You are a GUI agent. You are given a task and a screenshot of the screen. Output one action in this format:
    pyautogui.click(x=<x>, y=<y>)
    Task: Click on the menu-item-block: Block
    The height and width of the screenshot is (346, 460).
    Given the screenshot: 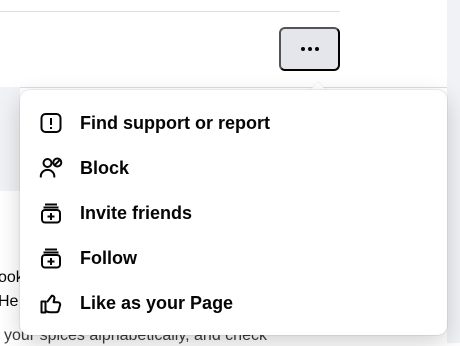 What is the action you would take?
    pyautogui.click(x=233, y=167)
    